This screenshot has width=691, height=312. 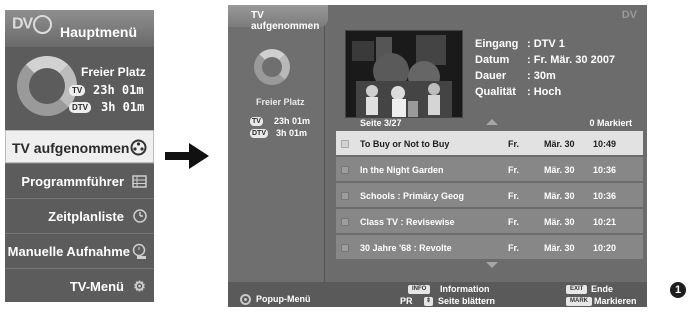 I want to click on gear-icon: ⚙, so click(x=139, y=286).